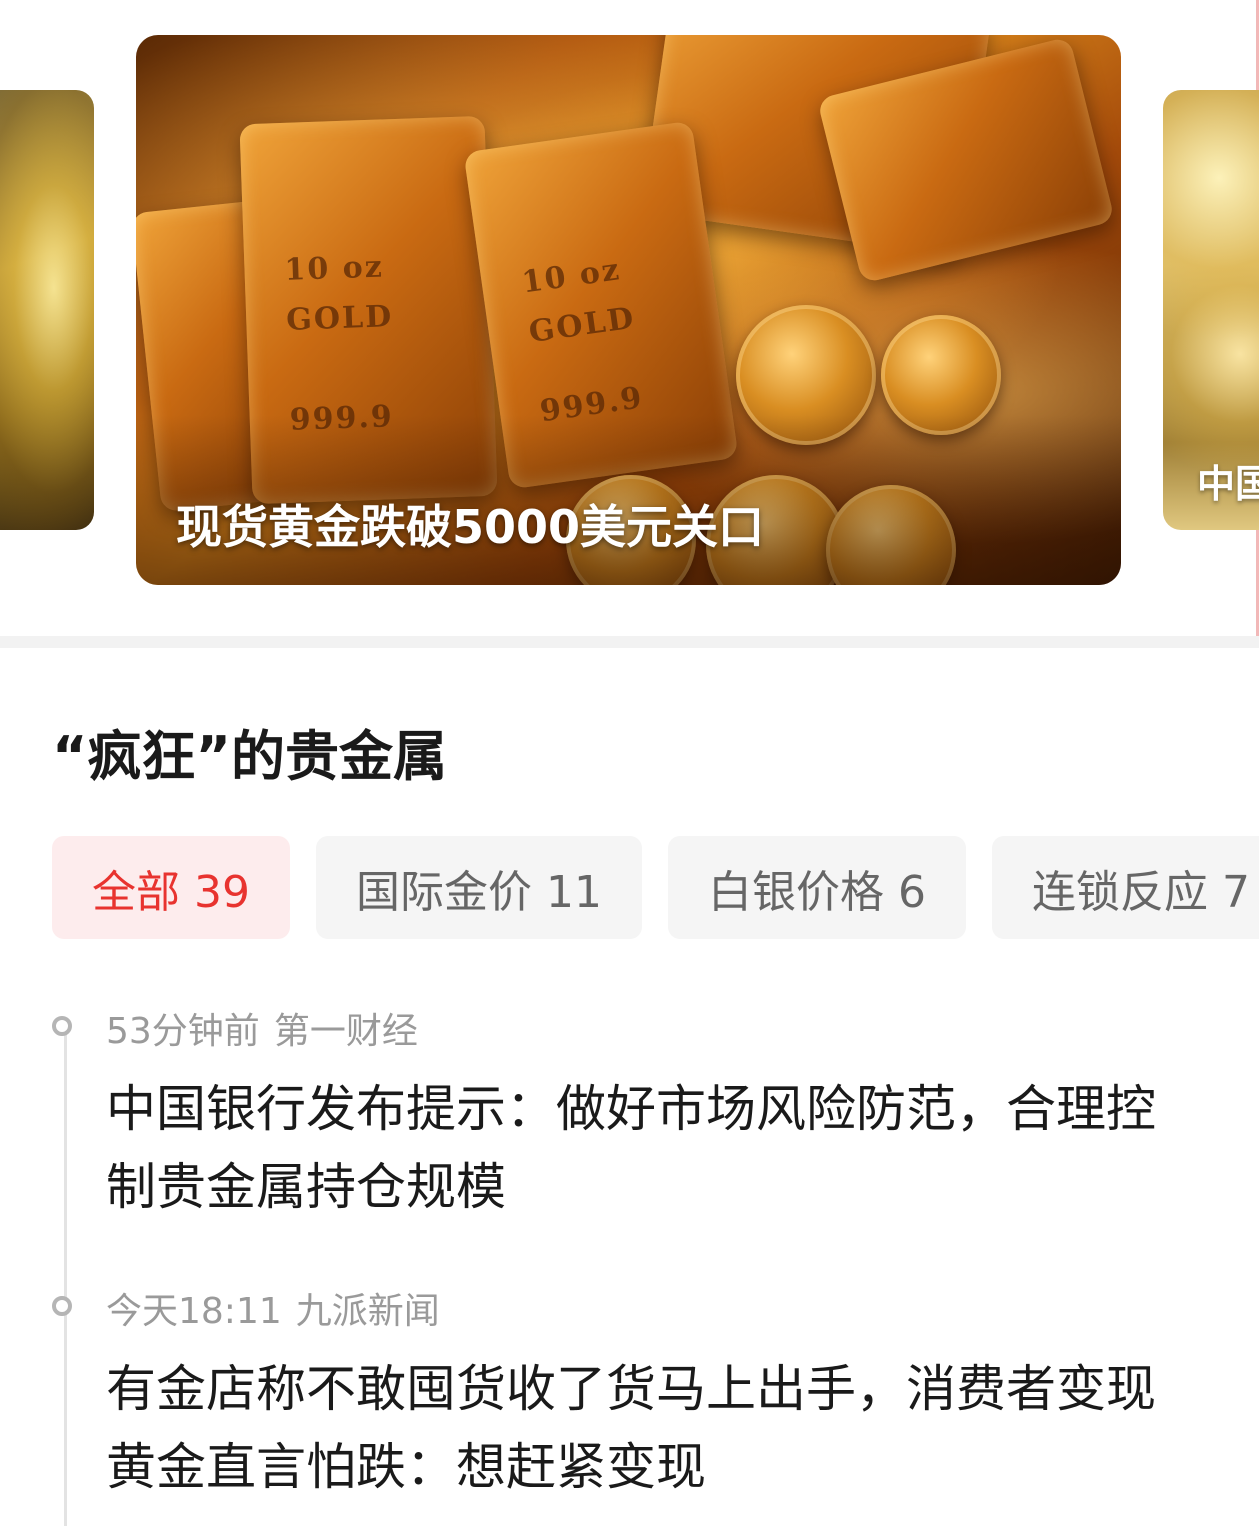 The width and height of the screenshot is (1259, 1526). I want to click on section-divider, so click(629, 642).